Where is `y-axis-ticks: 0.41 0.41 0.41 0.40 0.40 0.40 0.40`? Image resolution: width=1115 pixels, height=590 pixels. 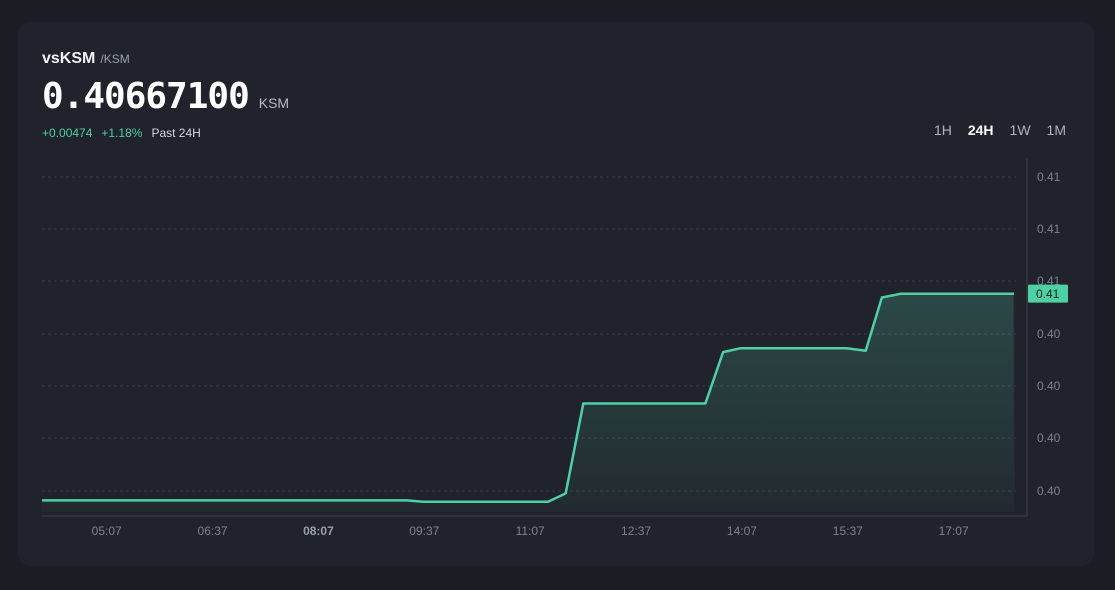 y-axis-ticks: 0.41 0.41 0.41 0.40 0.40 0.40 0.40 is located at coordinates (1049, 334).